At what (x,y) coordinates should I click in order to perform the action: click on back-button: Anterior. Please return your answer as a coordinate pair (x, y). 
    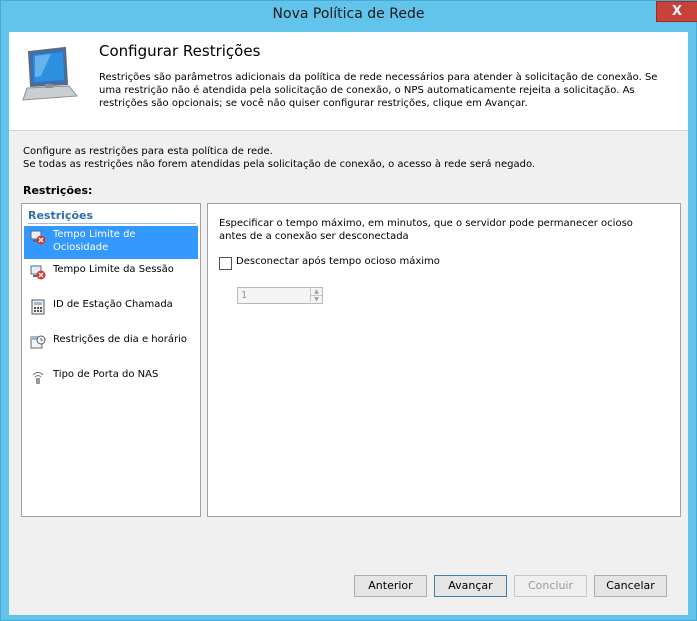
    Looking at the image, I should click on (390, 586).